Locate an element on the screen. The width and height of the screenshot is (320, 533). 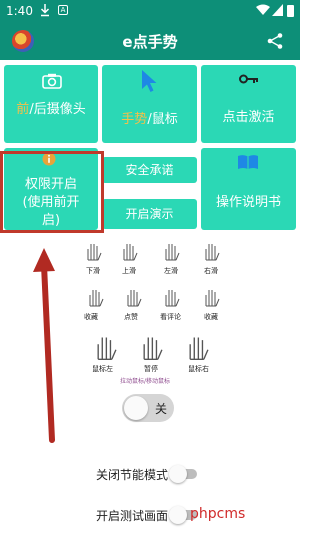
camera-label: 前/后摄像头 is located at coordinates (51, 110).